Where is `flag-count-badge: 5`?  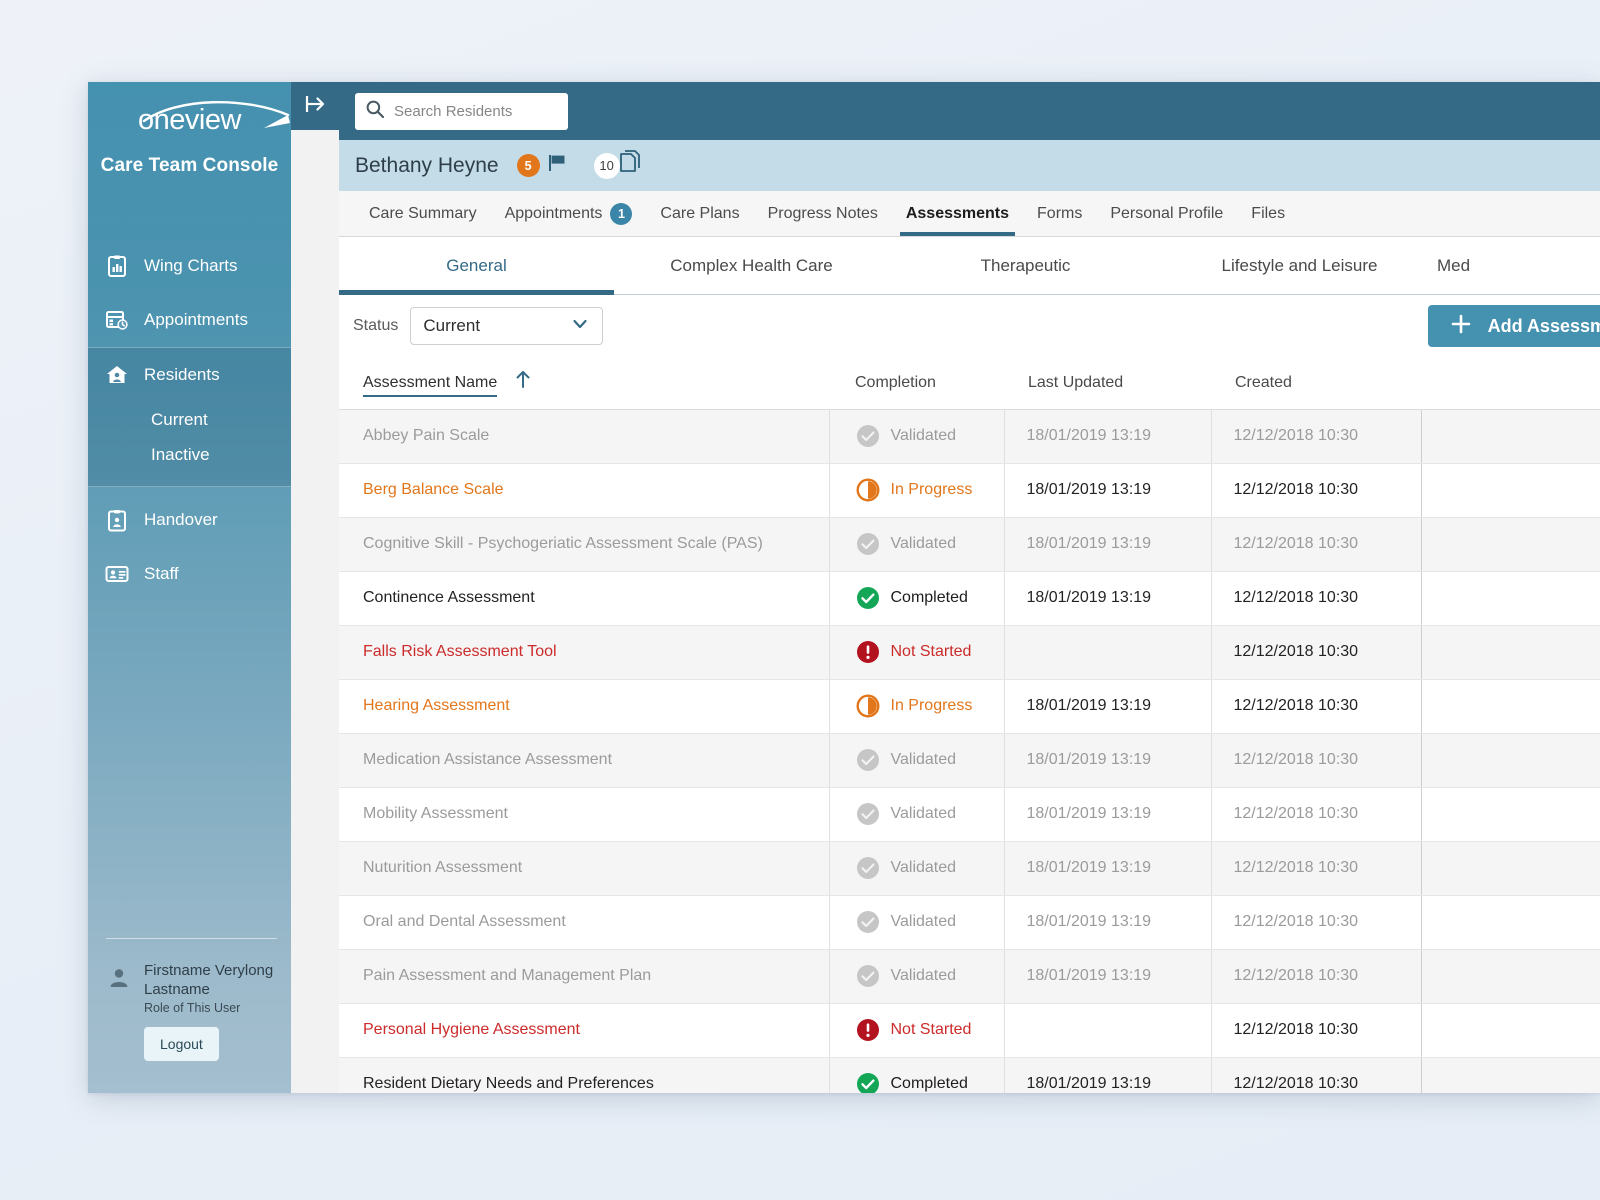
flag-count-badge: 5 is located at coordinates (528, 165).